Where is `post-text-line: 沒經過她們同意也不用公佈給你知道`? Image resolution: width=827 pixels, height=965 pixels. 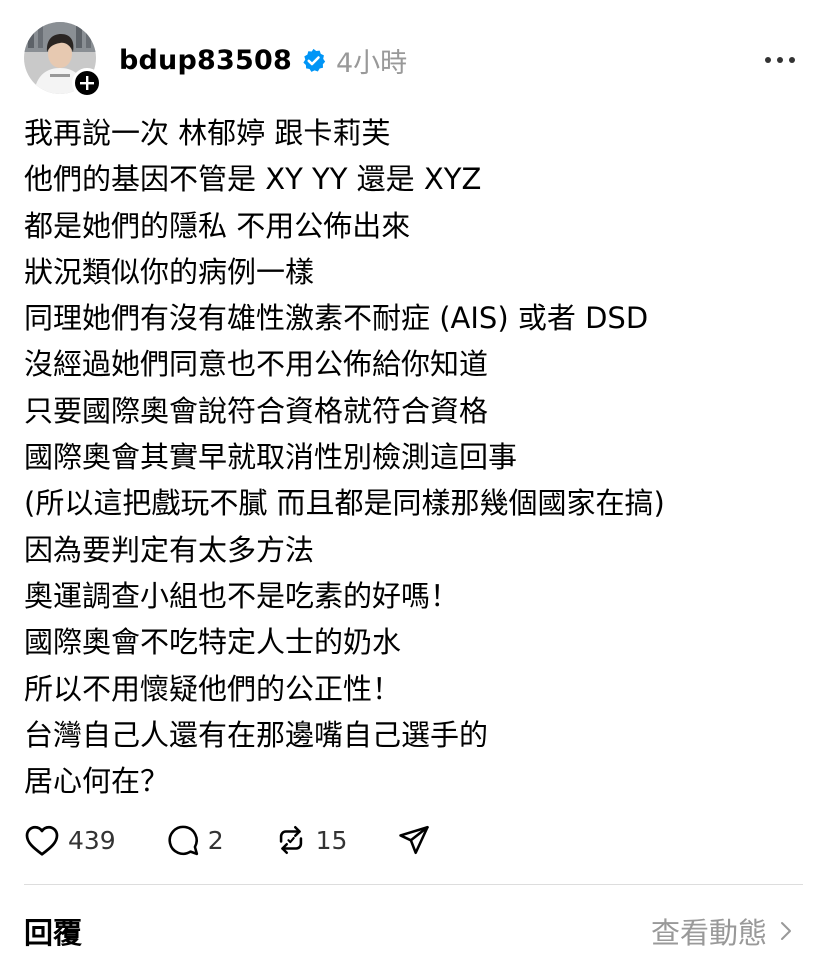 post-text-line: 沒經過她們同意也不用公佈給你知道 is located at coordinates (256, 364).